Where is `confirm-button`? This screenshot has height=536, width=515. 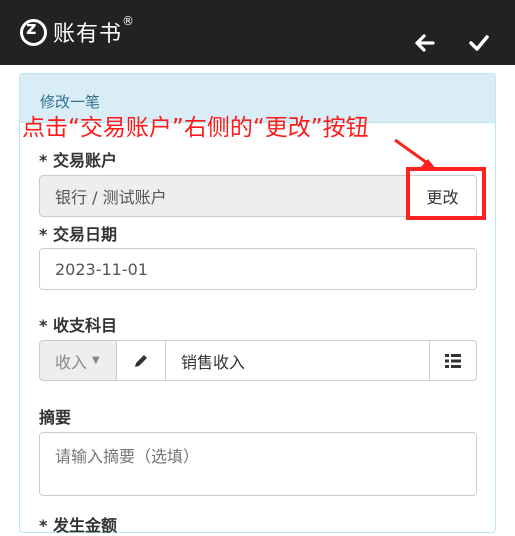 confirm-button is located at coordinates (479, 43).